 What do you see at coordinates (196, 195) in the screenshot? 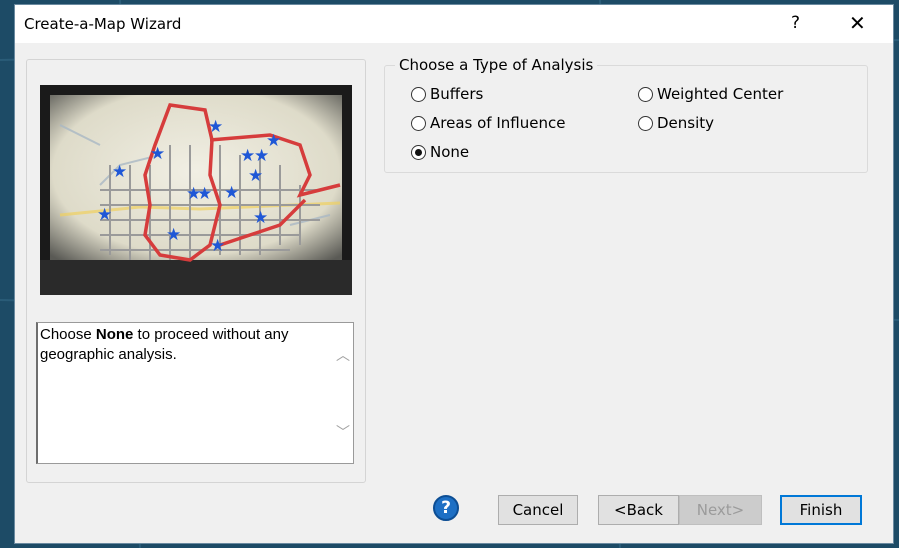
I see `map-preview-image: ★ ★ ★ ★ ★ ★ ★ ★ ★ ★ ★ ★ ★ ★` at bounding box center [196, 195].